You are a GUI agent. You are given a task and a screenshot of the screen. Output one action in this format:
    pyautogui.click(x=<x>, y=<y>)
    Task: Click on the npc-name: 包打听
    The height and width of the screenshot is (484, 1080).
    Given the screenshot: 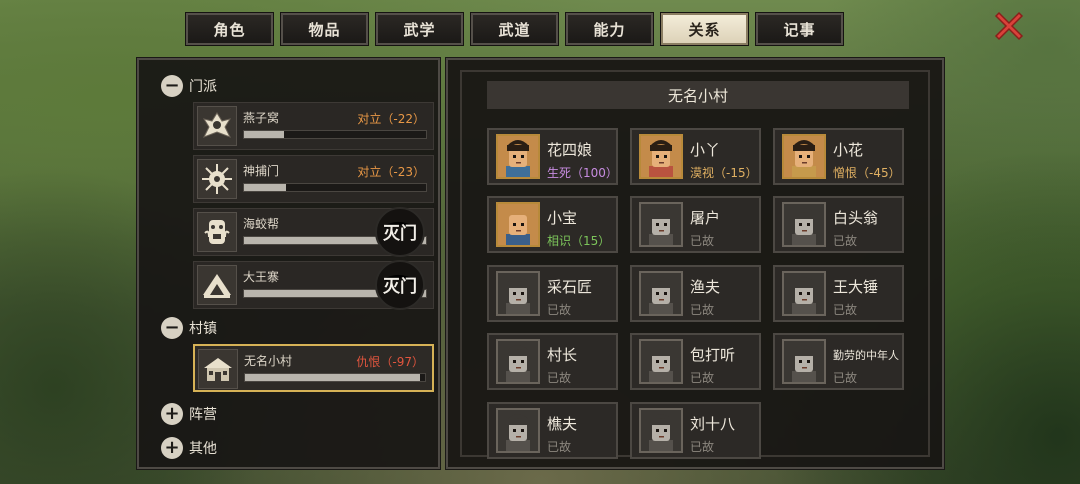 What is the action you would take?
    pyautogui.click(x=713, y=355)
    